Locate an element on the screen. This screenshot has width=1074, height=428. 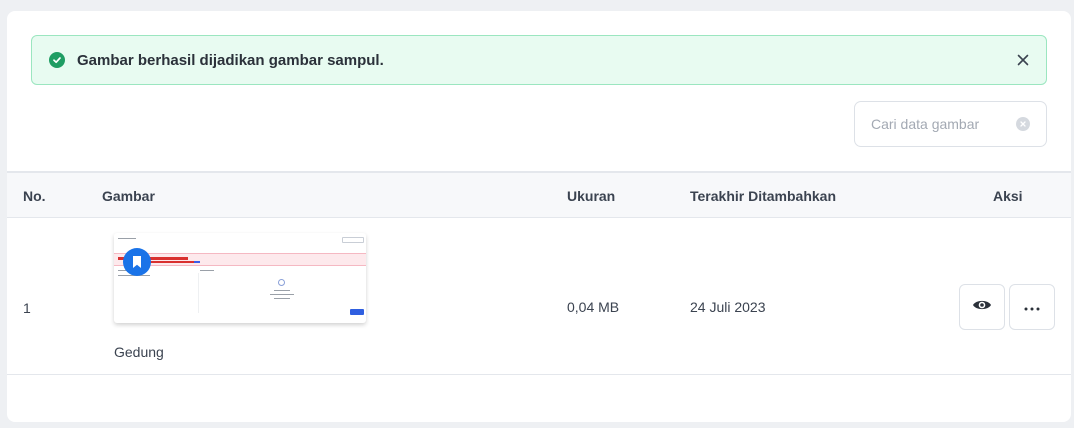
bookmark-icon is located at coordinates (137, 262).